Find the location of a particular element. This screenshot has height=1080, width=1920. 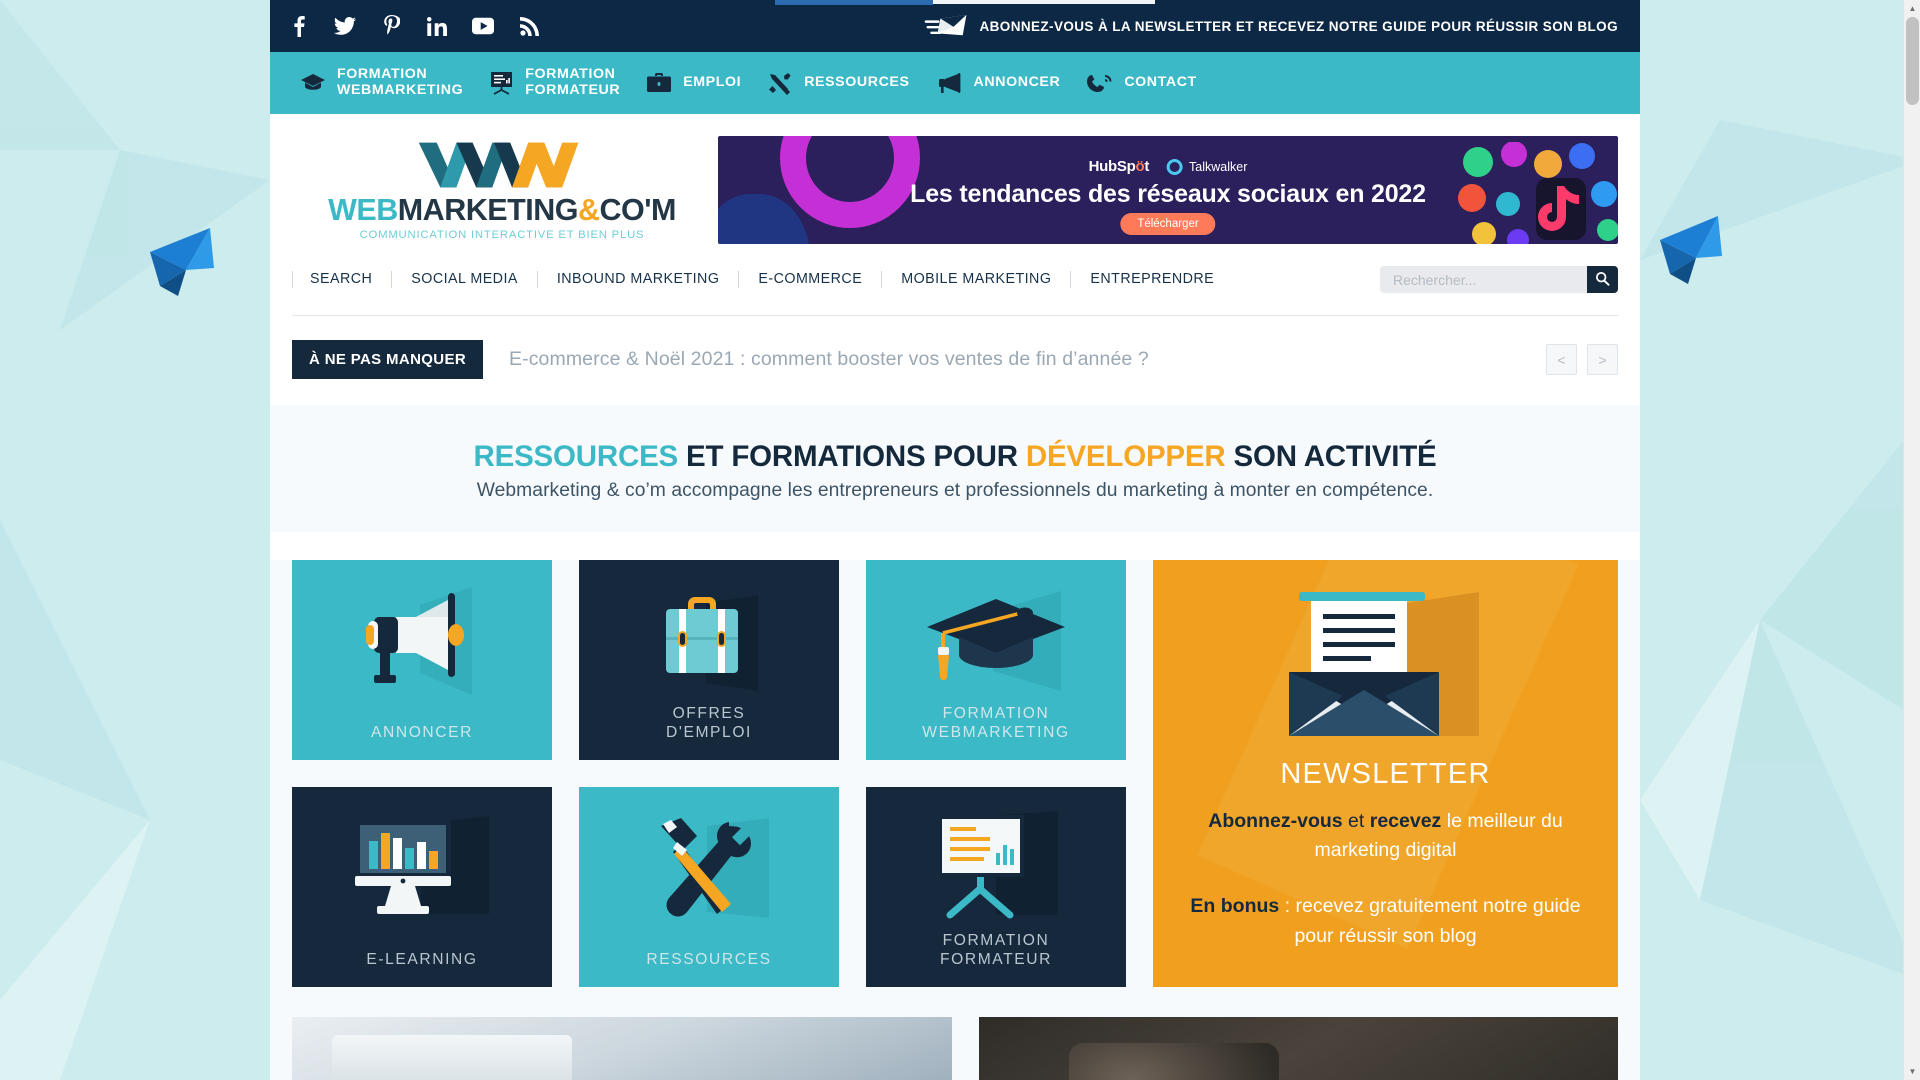

logo-com: CO'M is located at coordinates (637, 209).